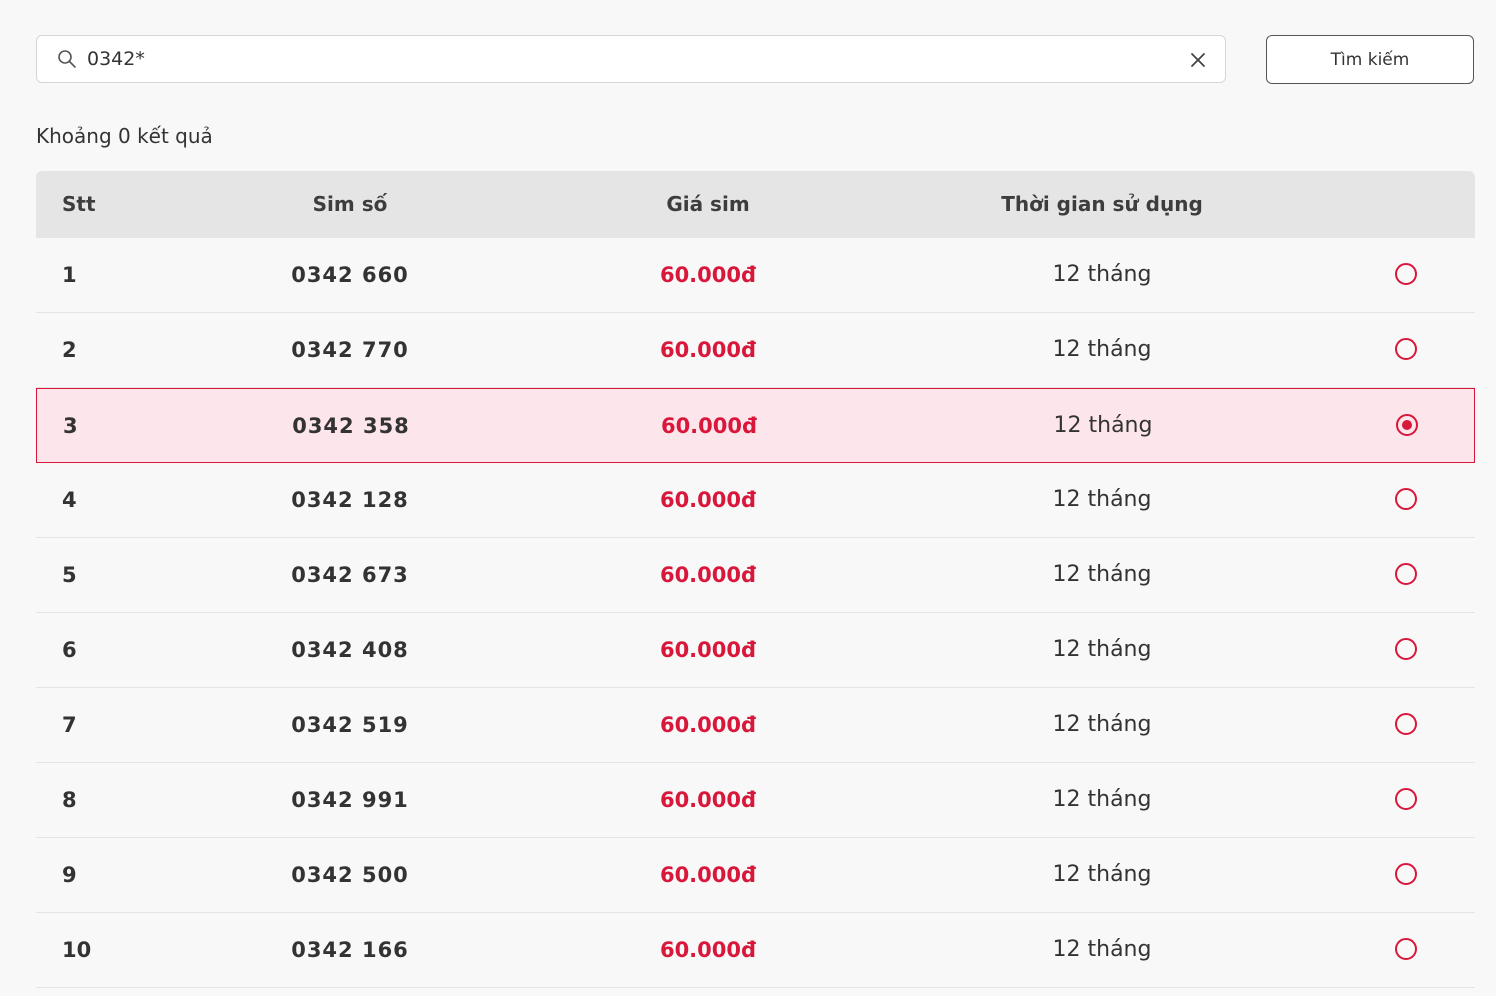 The image size is (1496, 996). What do you see at coordinates (755, 674) in the screenshot?
I see `table-row: 6 0342 408 486 60.000đ 12 tháng` at bounding box center [755, 674].